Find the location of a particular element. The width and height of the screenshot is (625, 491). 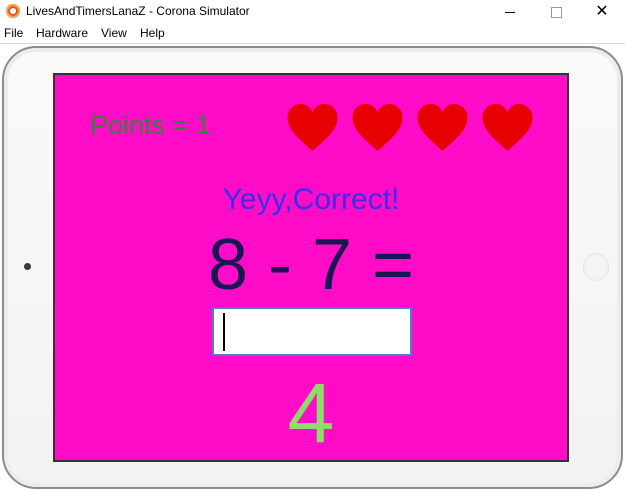

menu-bar: File Hardware View Help is located at coordinates (312, 33).